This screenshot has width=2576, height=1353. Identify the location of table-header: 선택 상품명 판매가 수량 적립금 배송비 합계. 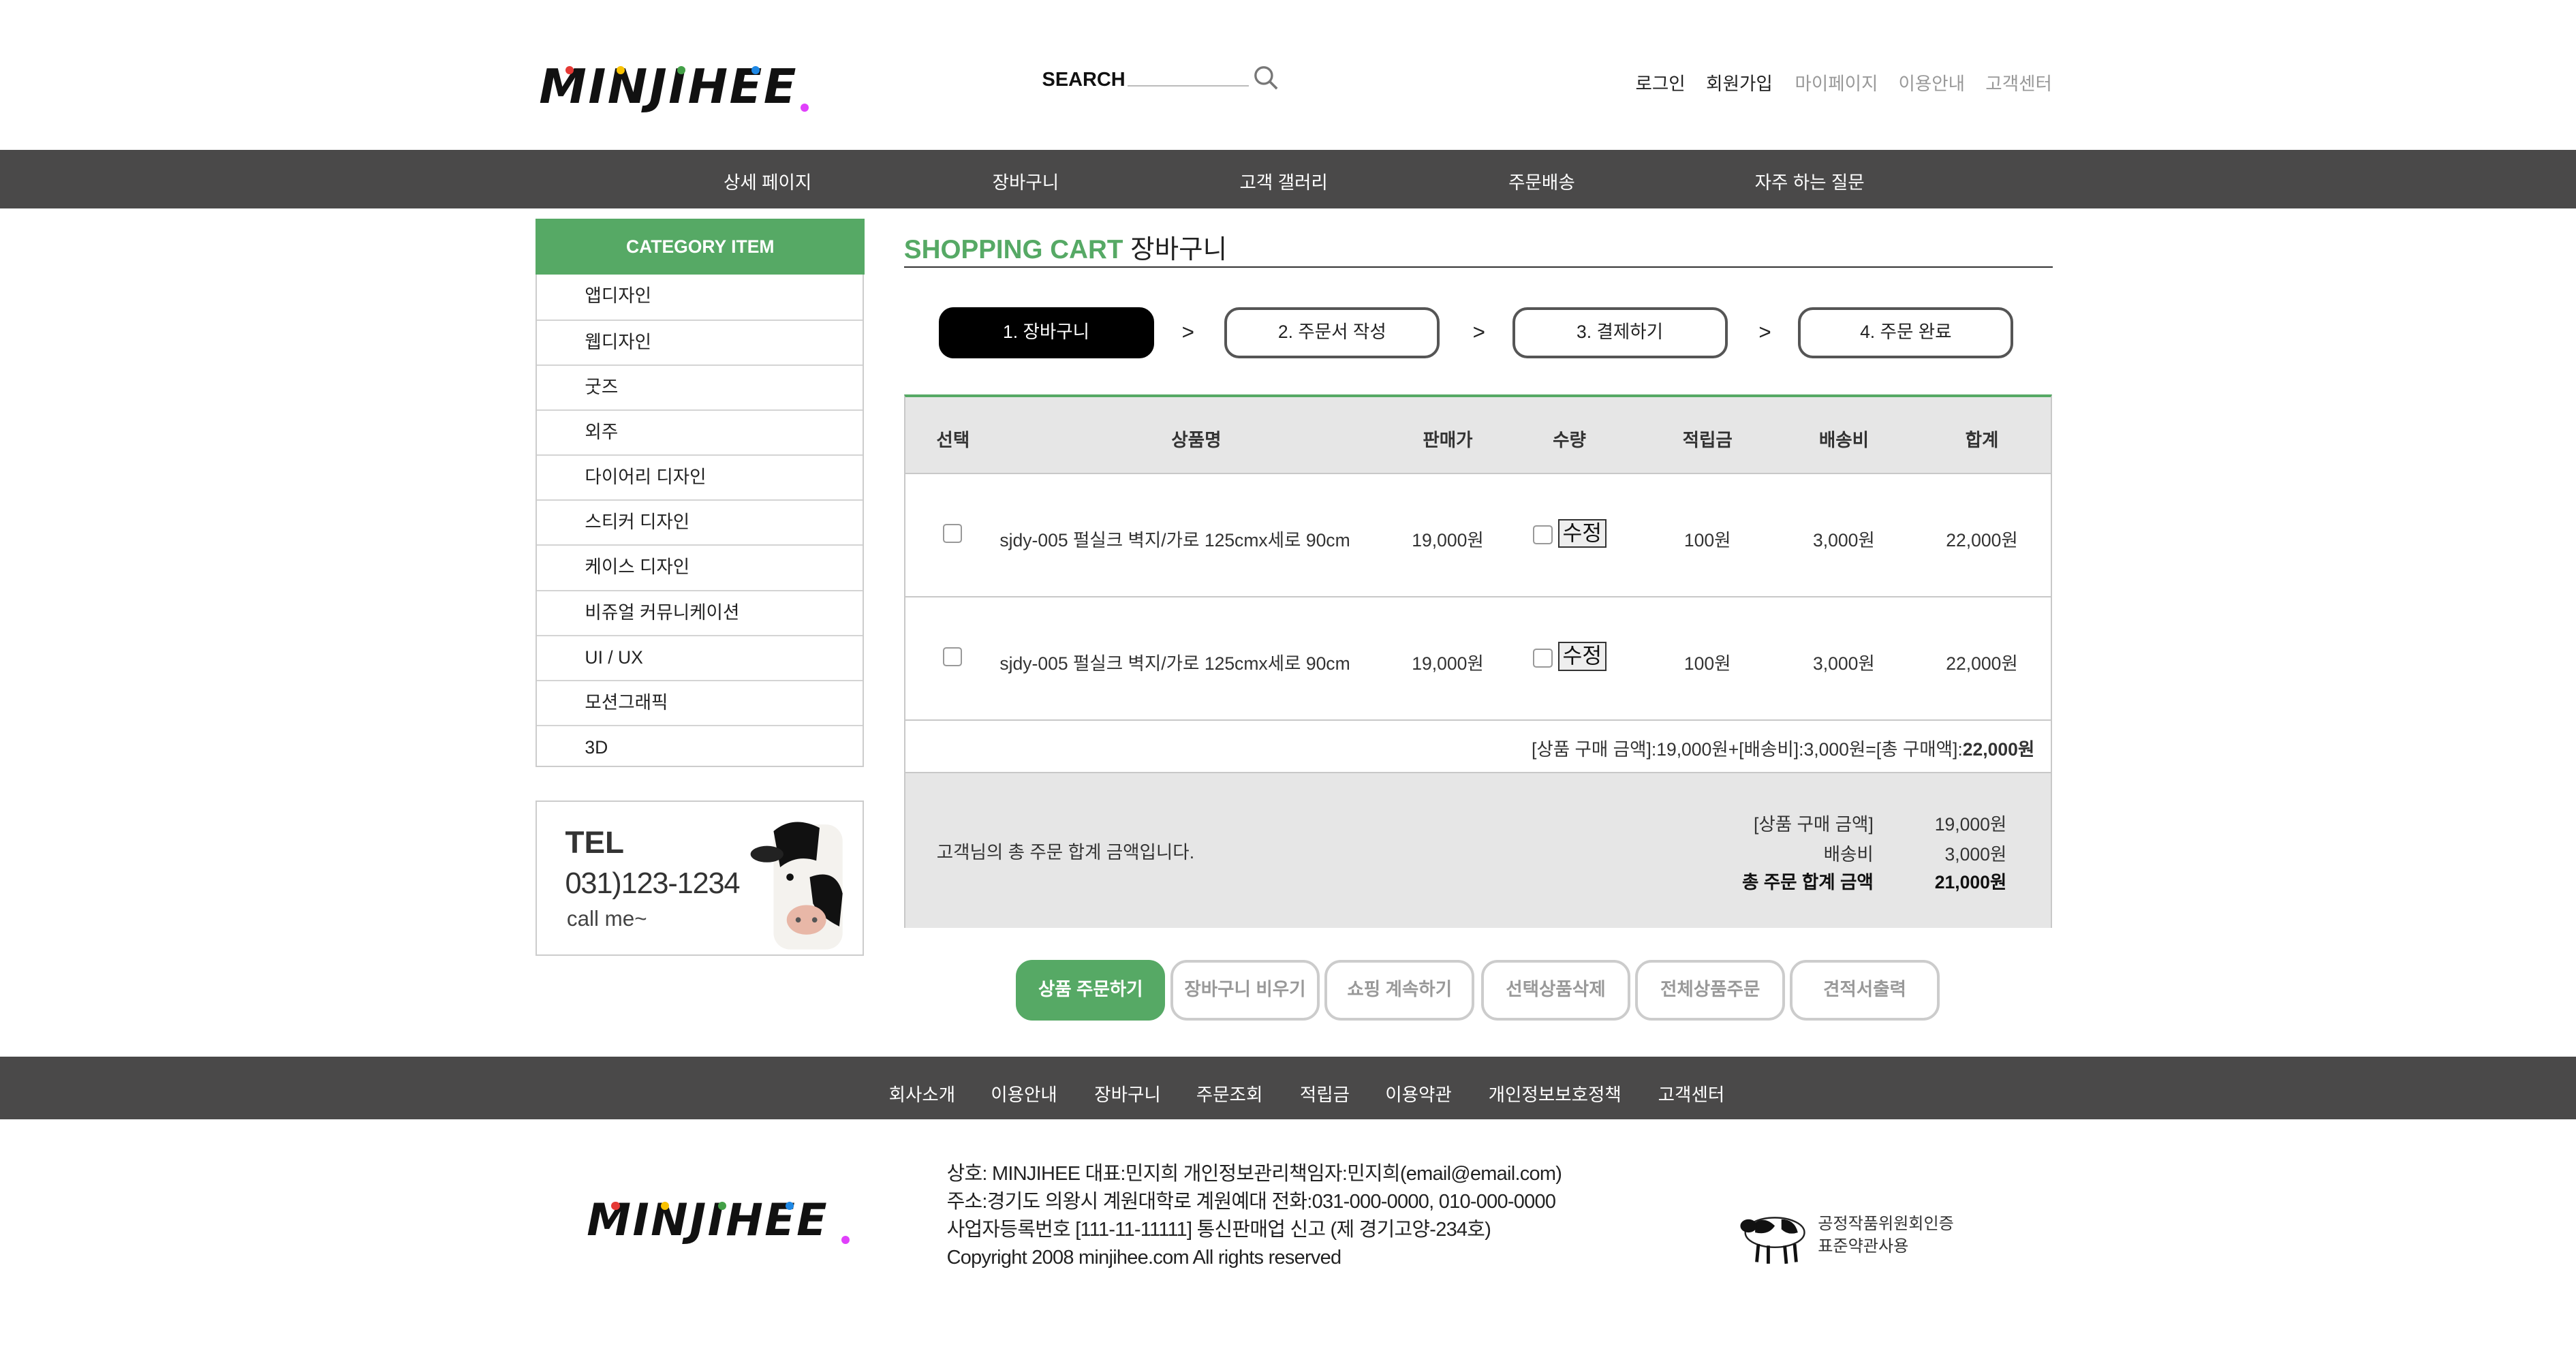
(1478, 436).